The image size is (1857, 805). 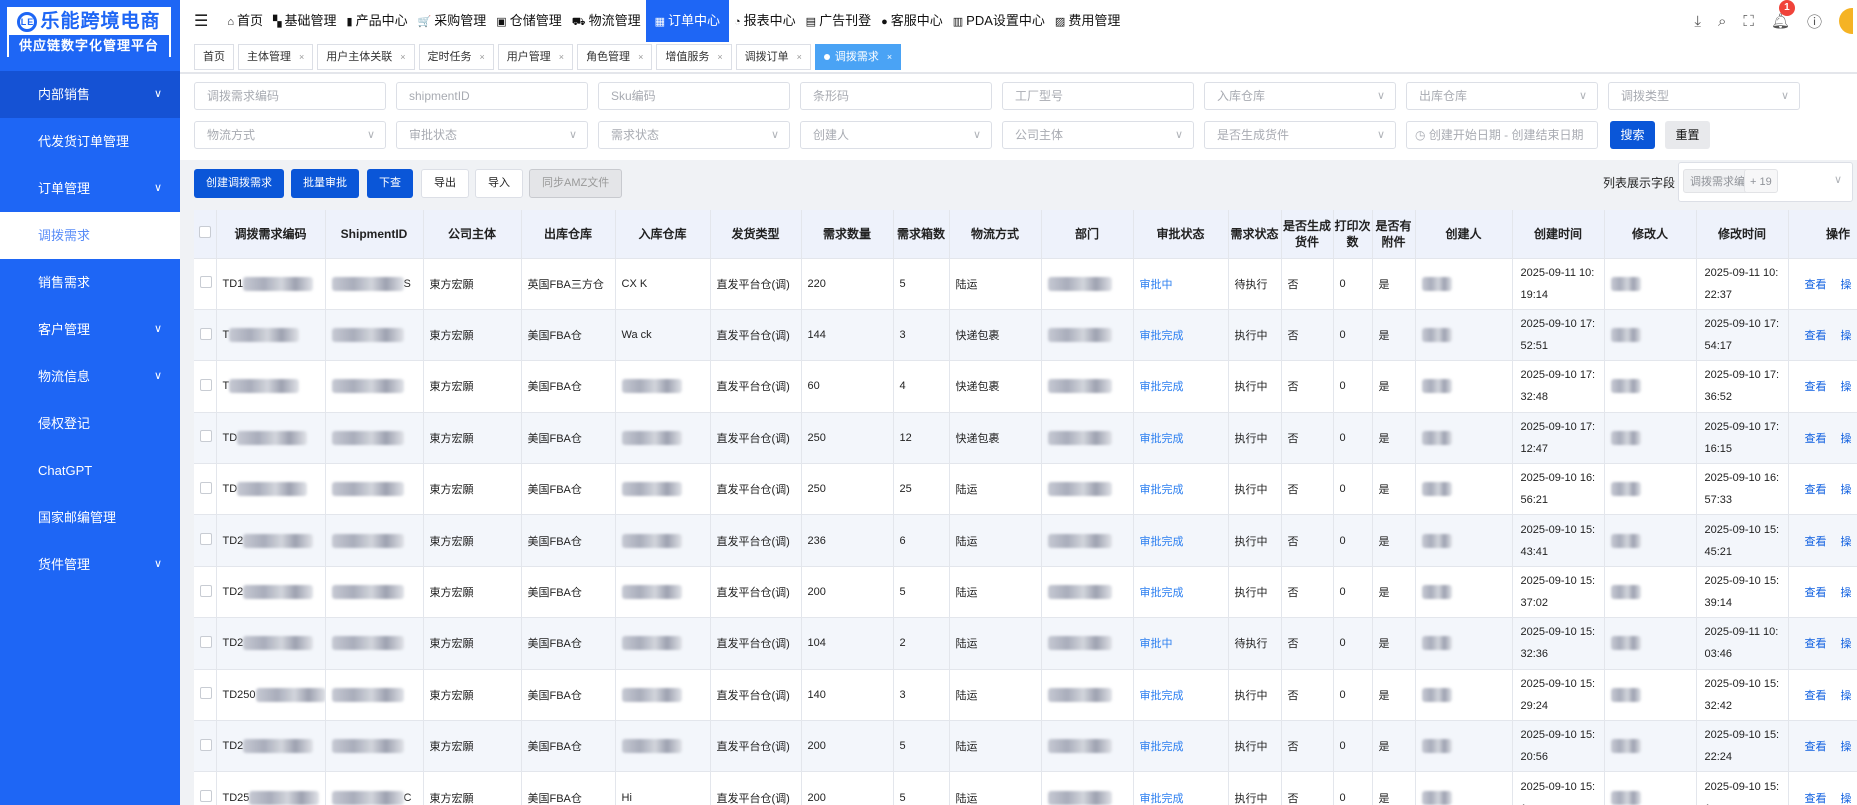 I want to click on filter-input: shipmentID, so click(x=492, y=96).